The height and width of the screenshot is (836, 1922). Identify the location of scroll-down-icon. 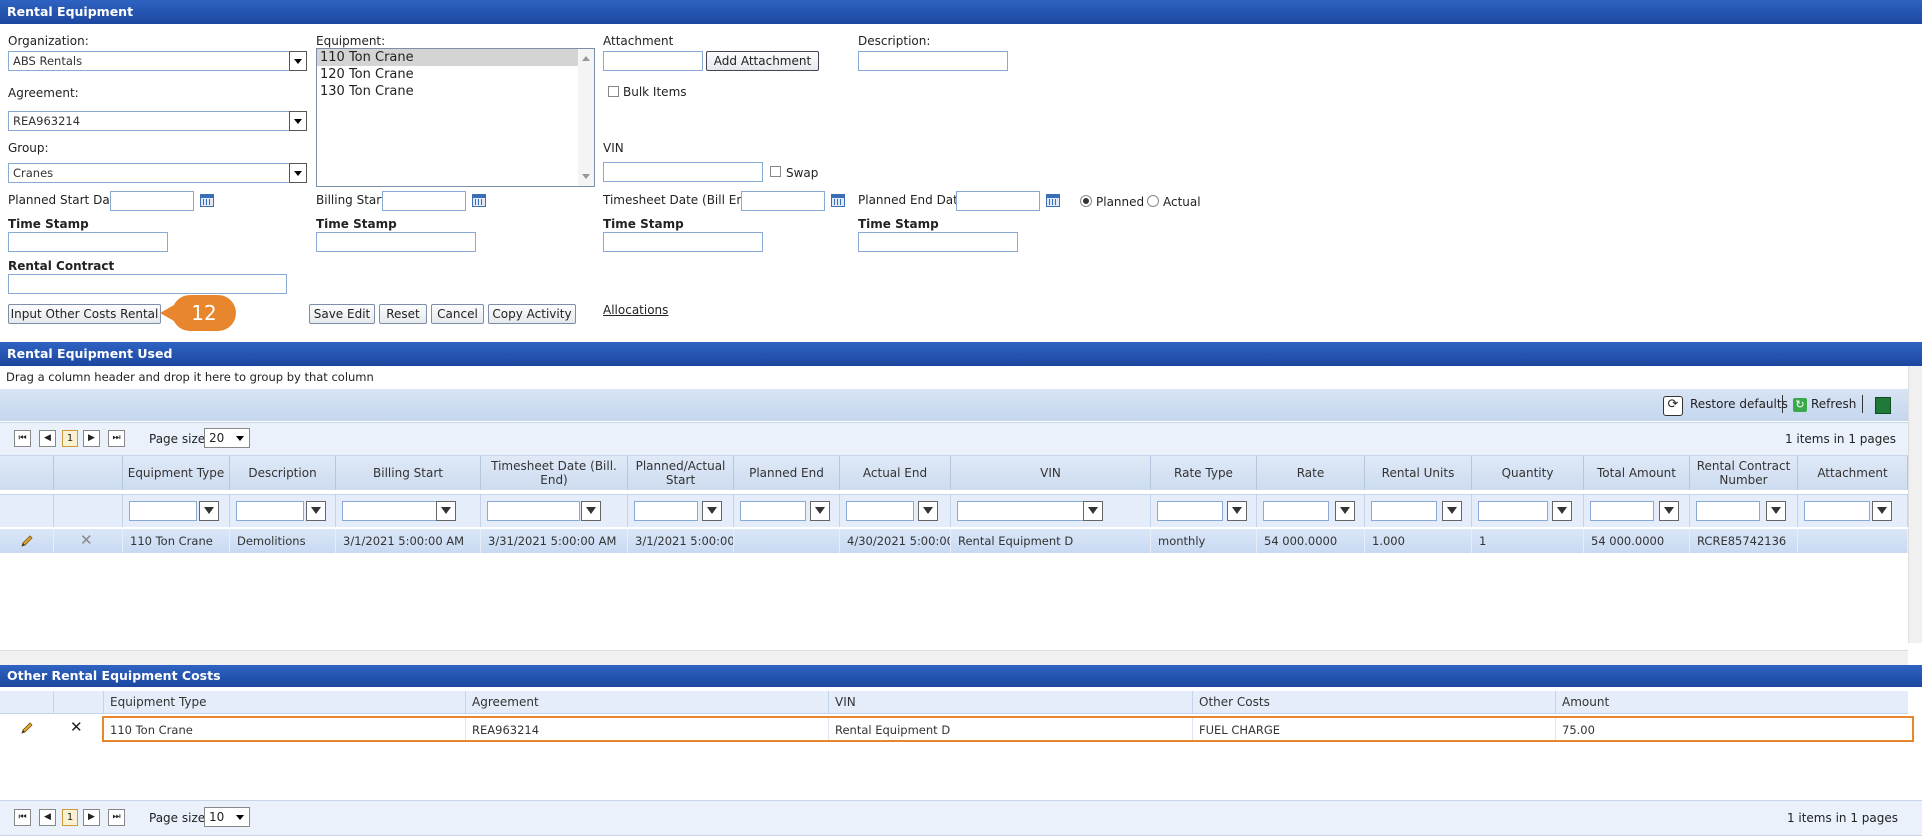
(586, 176).